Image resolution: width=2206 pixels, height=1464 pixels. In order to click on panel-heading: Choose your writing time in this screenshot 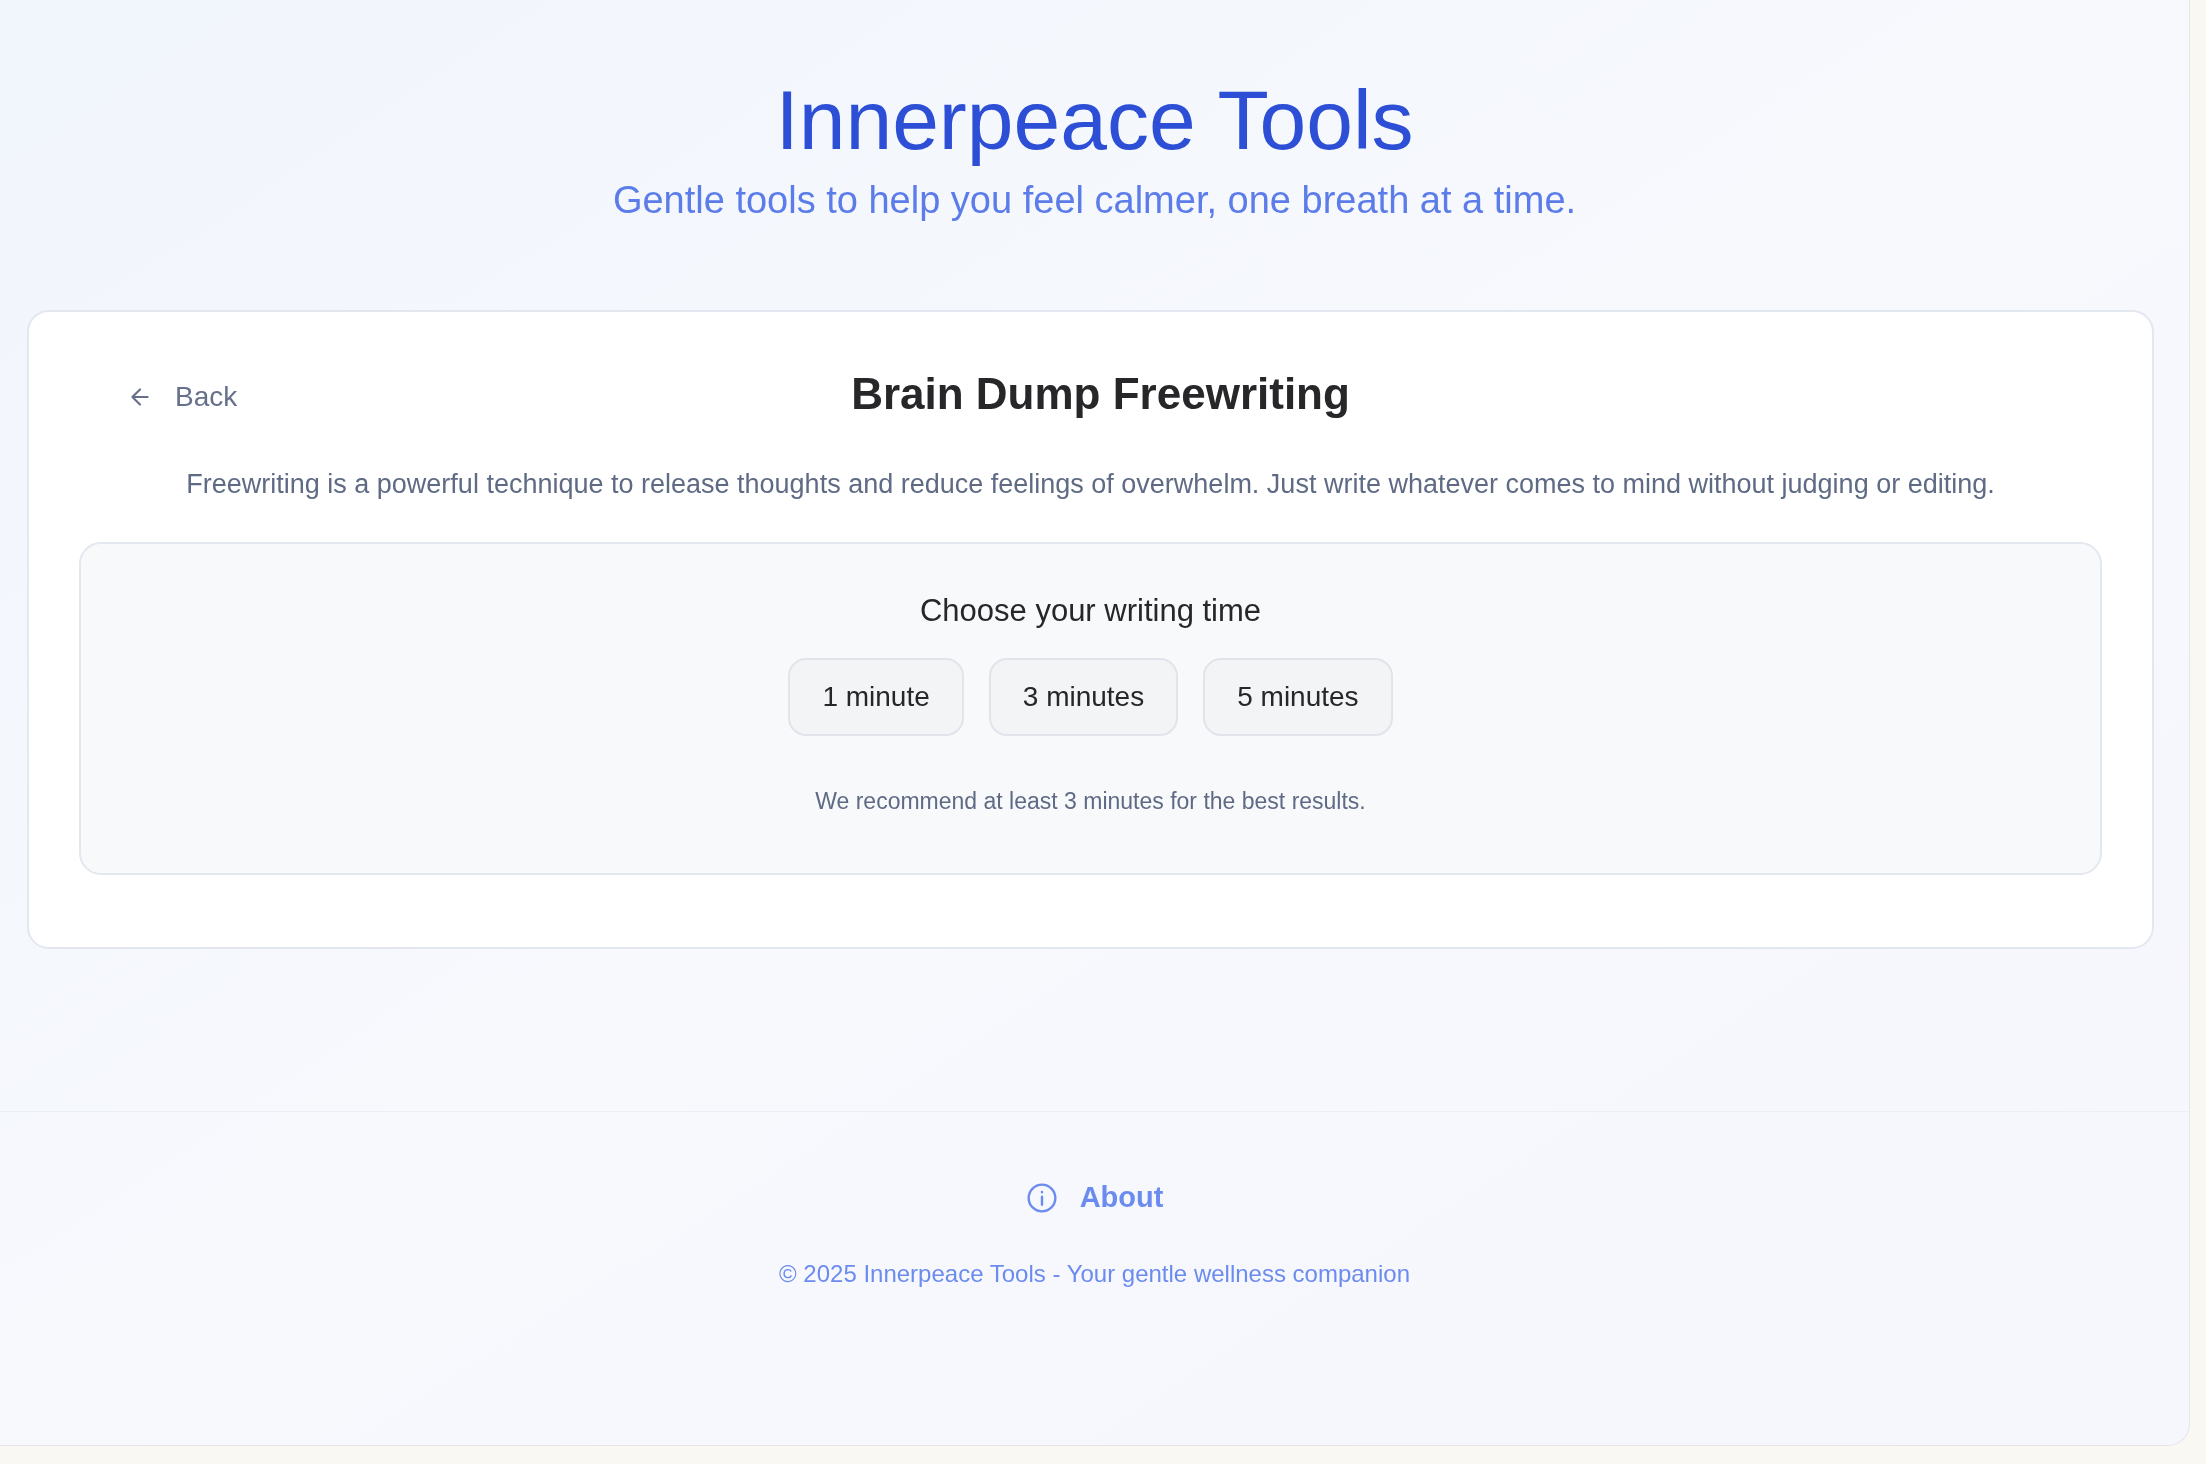, I will do `click(1090, 611)`.